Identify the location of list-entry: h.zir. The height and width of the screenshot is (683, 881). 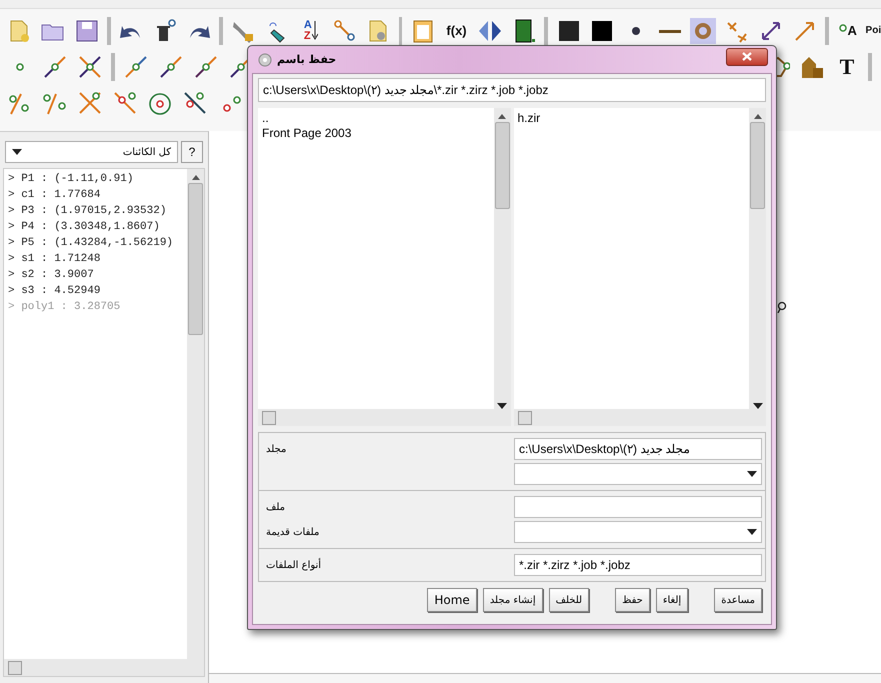
(631, 118).